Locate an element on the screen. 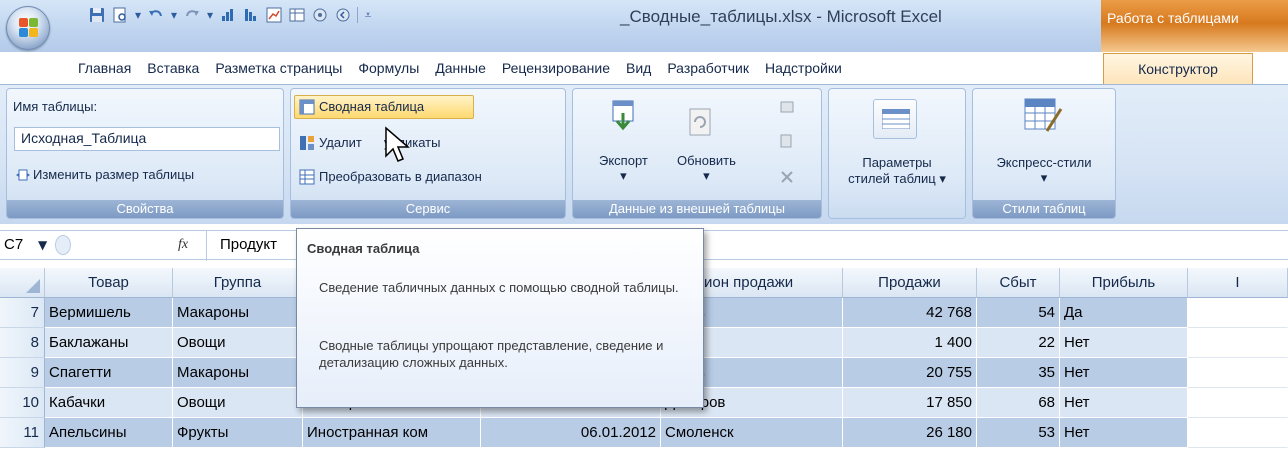 This screenshot has height=451, width=1288. refresh-button: Обновить ▾ is located at coordinates (706, 168).